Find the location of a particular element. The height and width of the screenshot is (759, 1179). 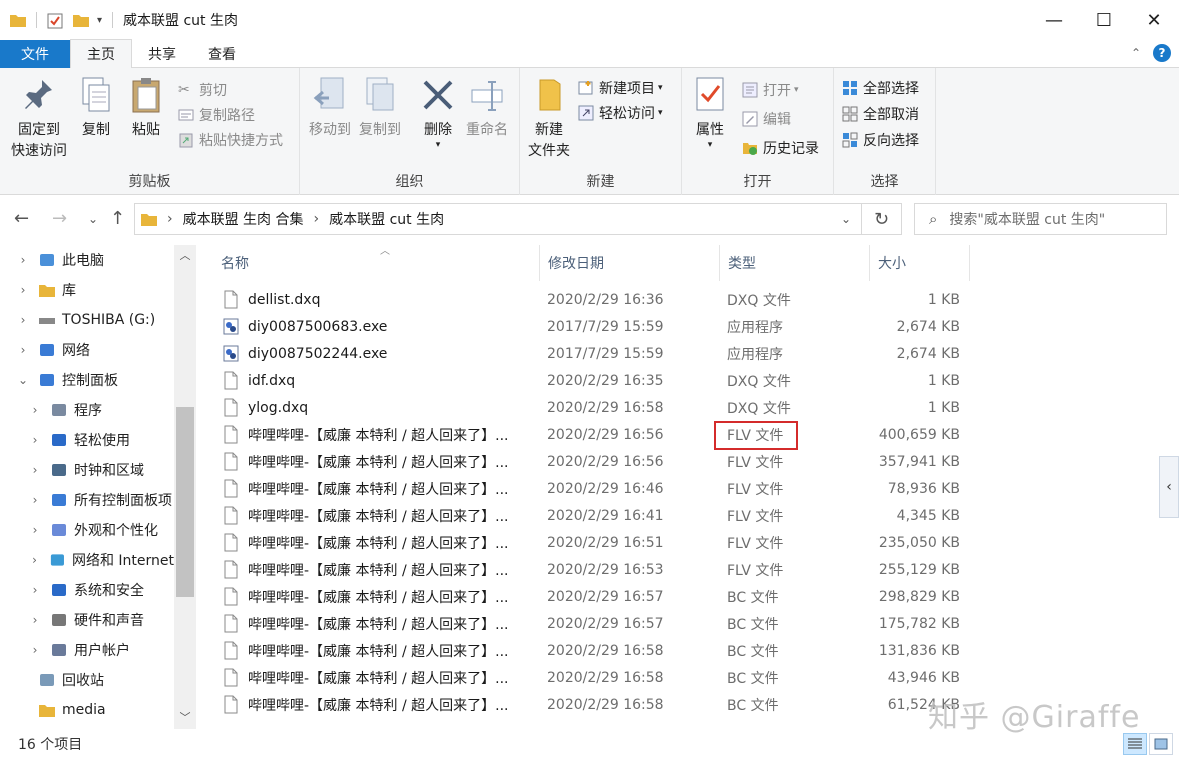

nav-tree-item: › TOSHIBA (G:) is located at coordinates (87, 320).